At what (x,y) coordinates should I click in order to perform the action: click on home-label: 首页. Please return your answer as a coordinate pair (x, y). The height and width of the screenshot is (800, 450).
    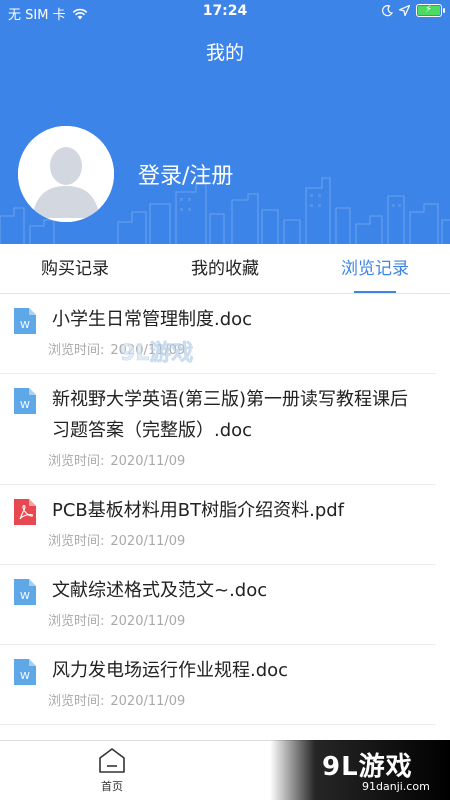
    Looking at the image, I should click on (112, 786).